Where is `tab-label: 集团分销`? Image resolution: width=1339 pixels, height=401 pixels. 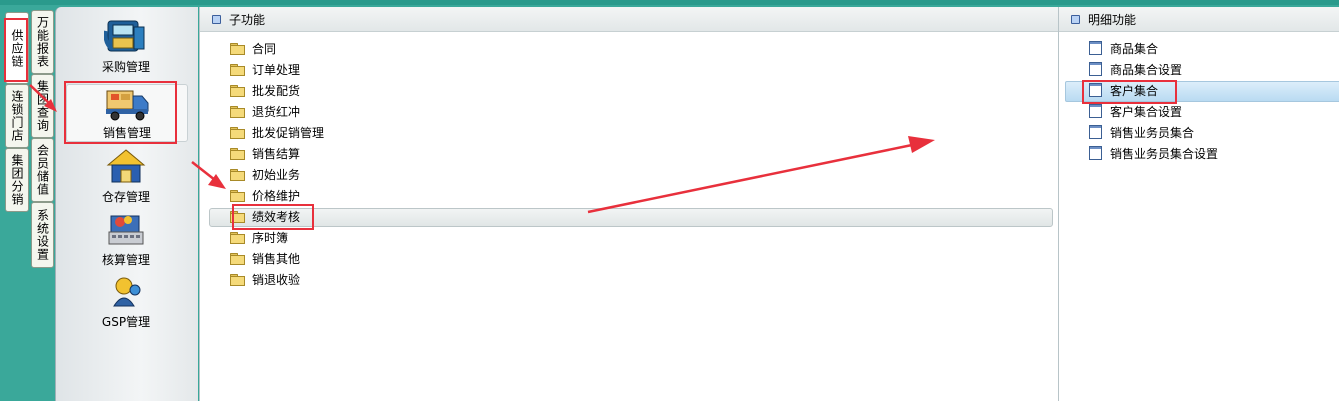 tab-label: 集团分销 is located at coordinates (17, 180).